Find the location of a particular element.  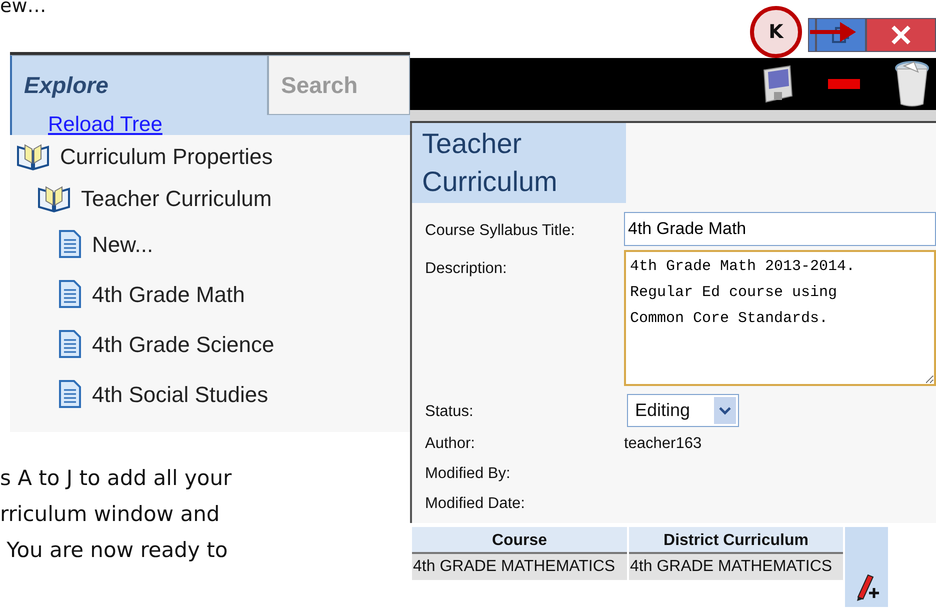

column-header: Course is located at coordinates (519, 540).